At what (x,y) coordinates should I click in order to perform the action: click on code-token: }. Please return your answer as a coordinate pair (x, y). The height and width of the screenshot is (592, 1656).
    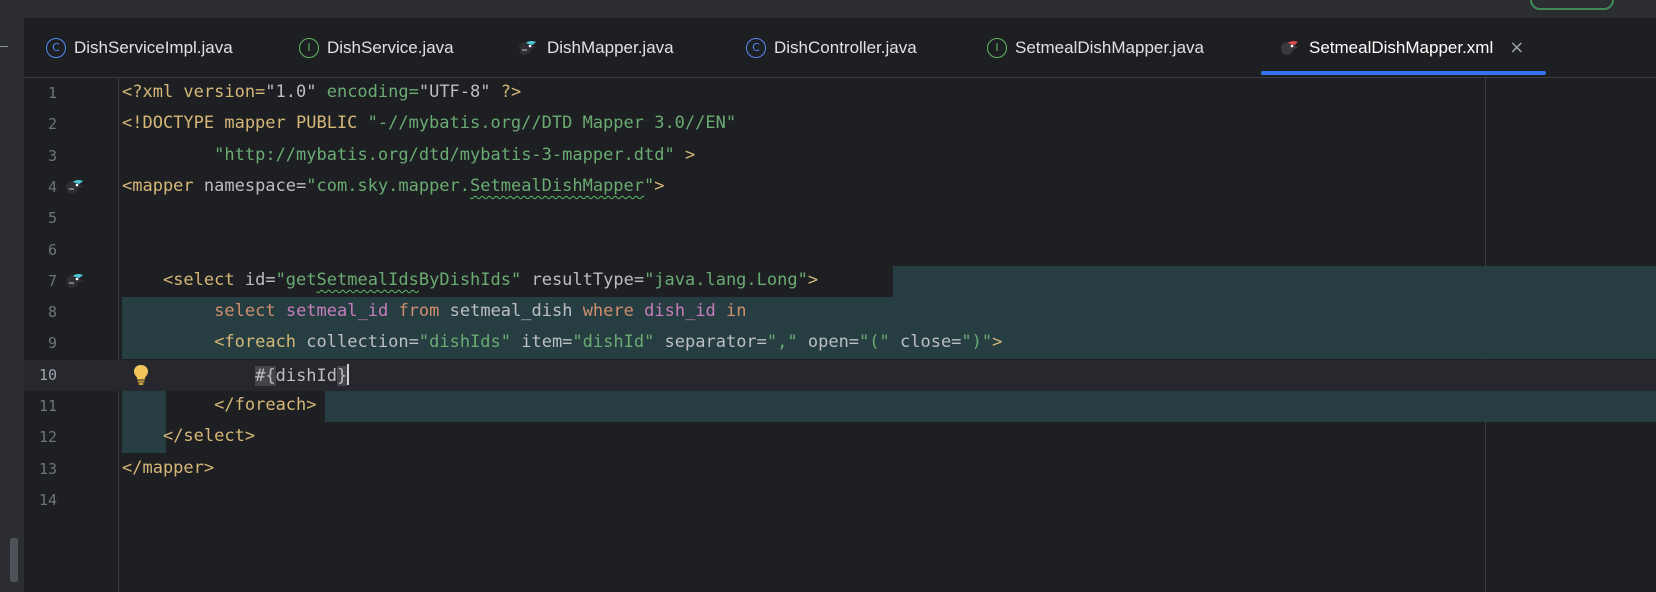
    Looking at the image, I should click on (342, 375).